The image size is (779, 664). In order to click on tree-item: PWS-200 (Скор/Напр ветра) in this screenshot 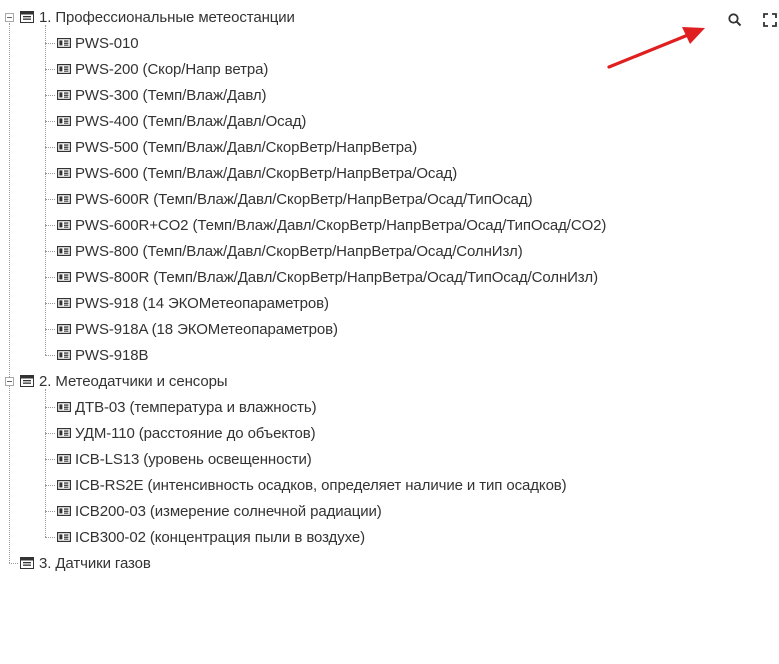, I will do `click(162, 69)`.